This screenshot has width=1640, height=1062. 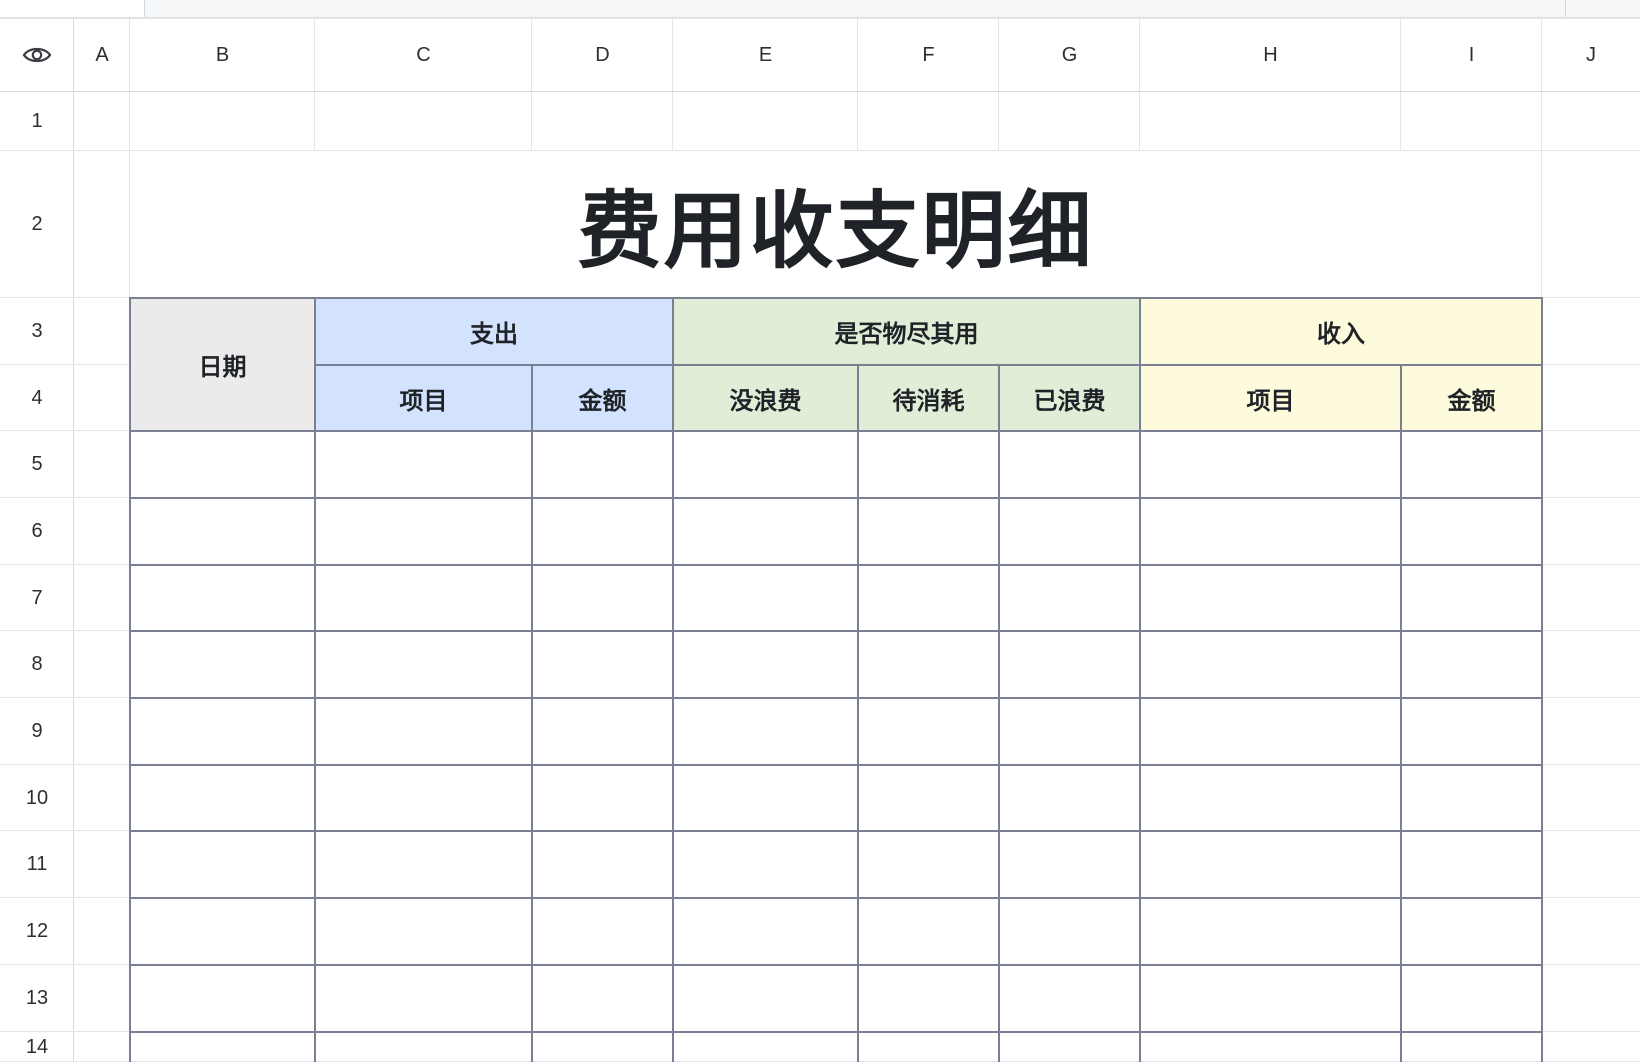 What do you see at coordinates (1270, 398) in the screenshot?
I see `header-income-item: 项目` at bounding box center [1270, 398].